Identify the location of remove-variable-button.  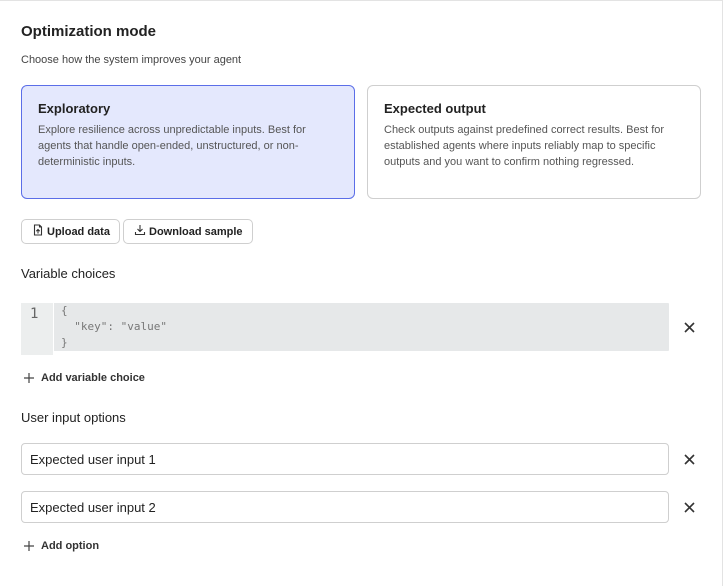
(689, 327).